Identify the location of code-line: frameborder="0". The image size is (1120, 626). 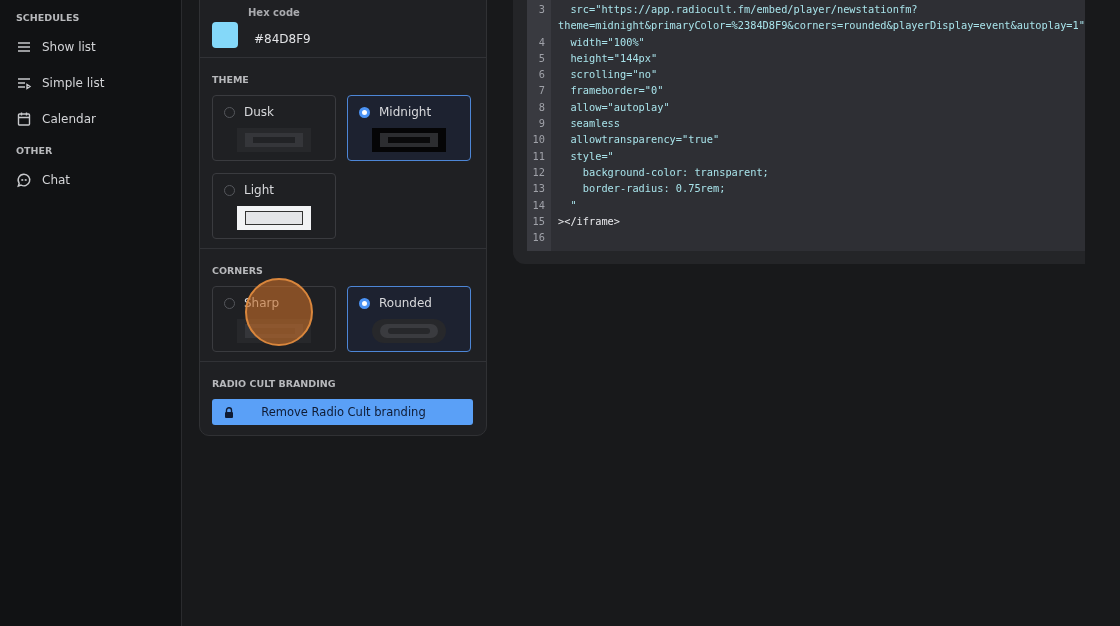
(616, 91).